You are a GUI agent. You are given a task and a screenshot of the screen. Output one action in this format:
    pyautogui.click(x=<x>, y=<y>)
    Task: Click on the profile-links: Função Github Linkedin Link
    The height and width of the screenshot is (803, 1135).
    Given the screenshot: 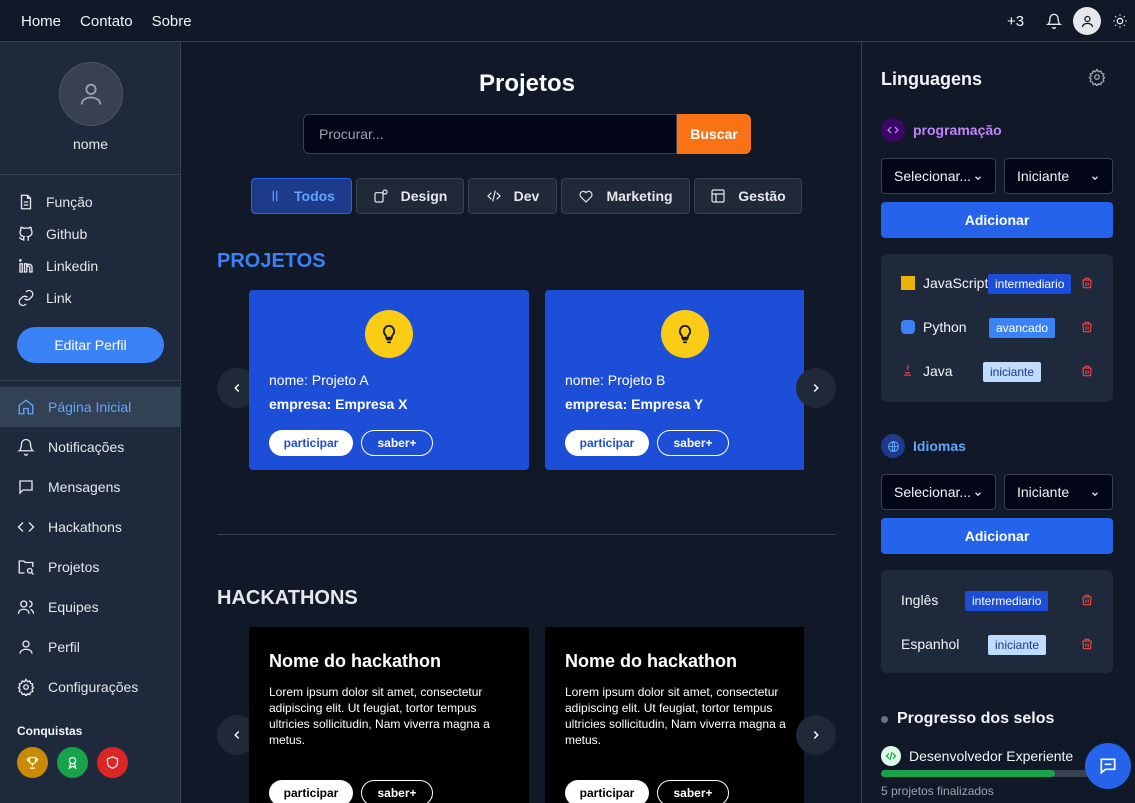 What is the action you would take?
    pyautogui.click(x=57, y=250)
    